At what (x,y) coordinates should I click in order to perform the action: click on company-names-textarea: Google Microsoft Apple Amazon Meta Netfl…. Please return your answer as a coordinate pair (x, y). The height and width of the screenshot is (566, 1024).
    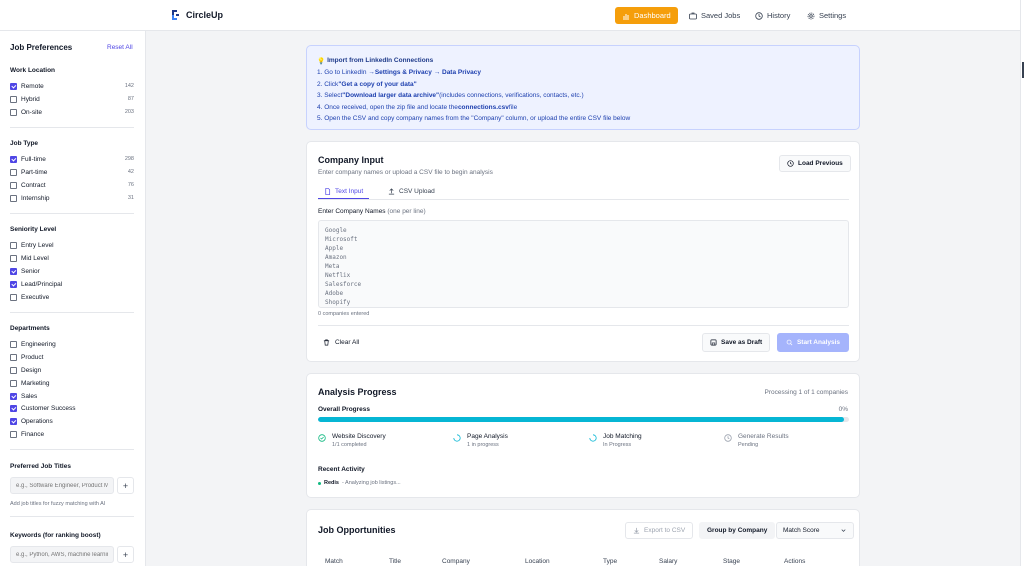
    Looking at the image, I should click on (583, 264).